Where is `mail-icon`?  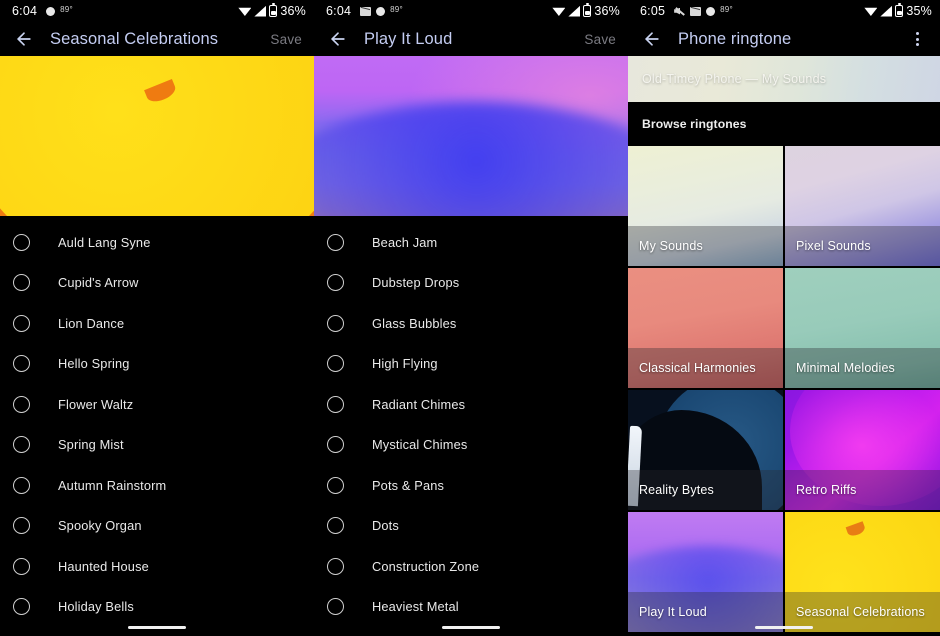 mail-icon is located at coordinates (366, 11).